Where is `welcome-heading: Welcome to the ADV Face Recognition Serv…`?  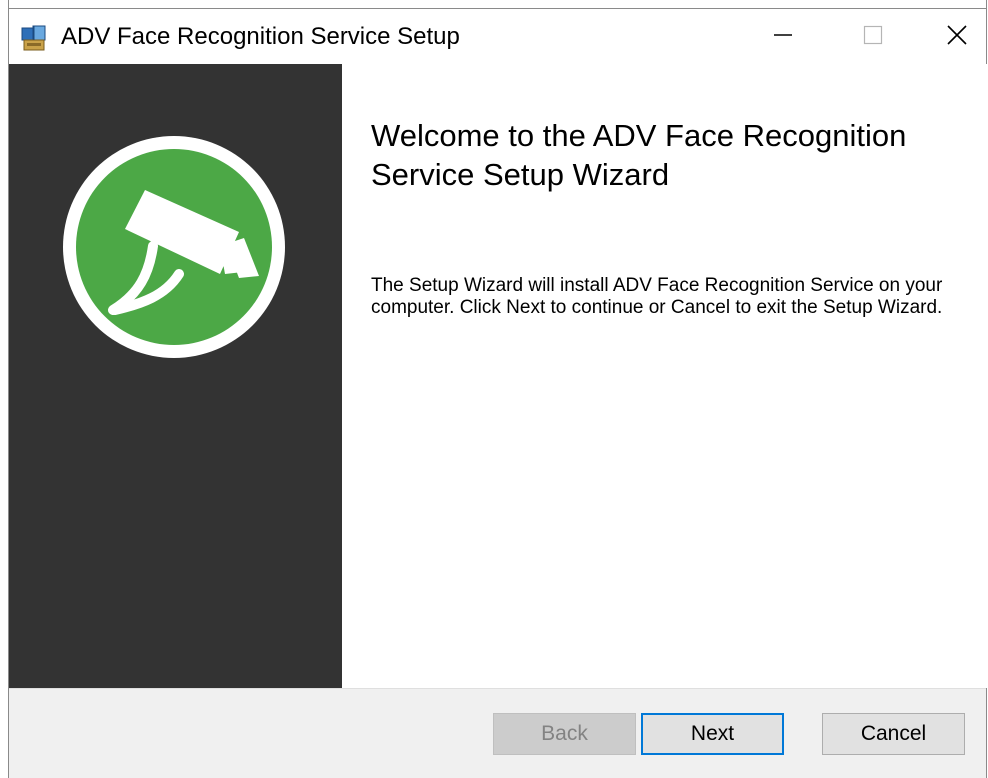 welcome-heading: Welcome to the ADV Face Recognition Serv… is located at coordinates (639, 155).